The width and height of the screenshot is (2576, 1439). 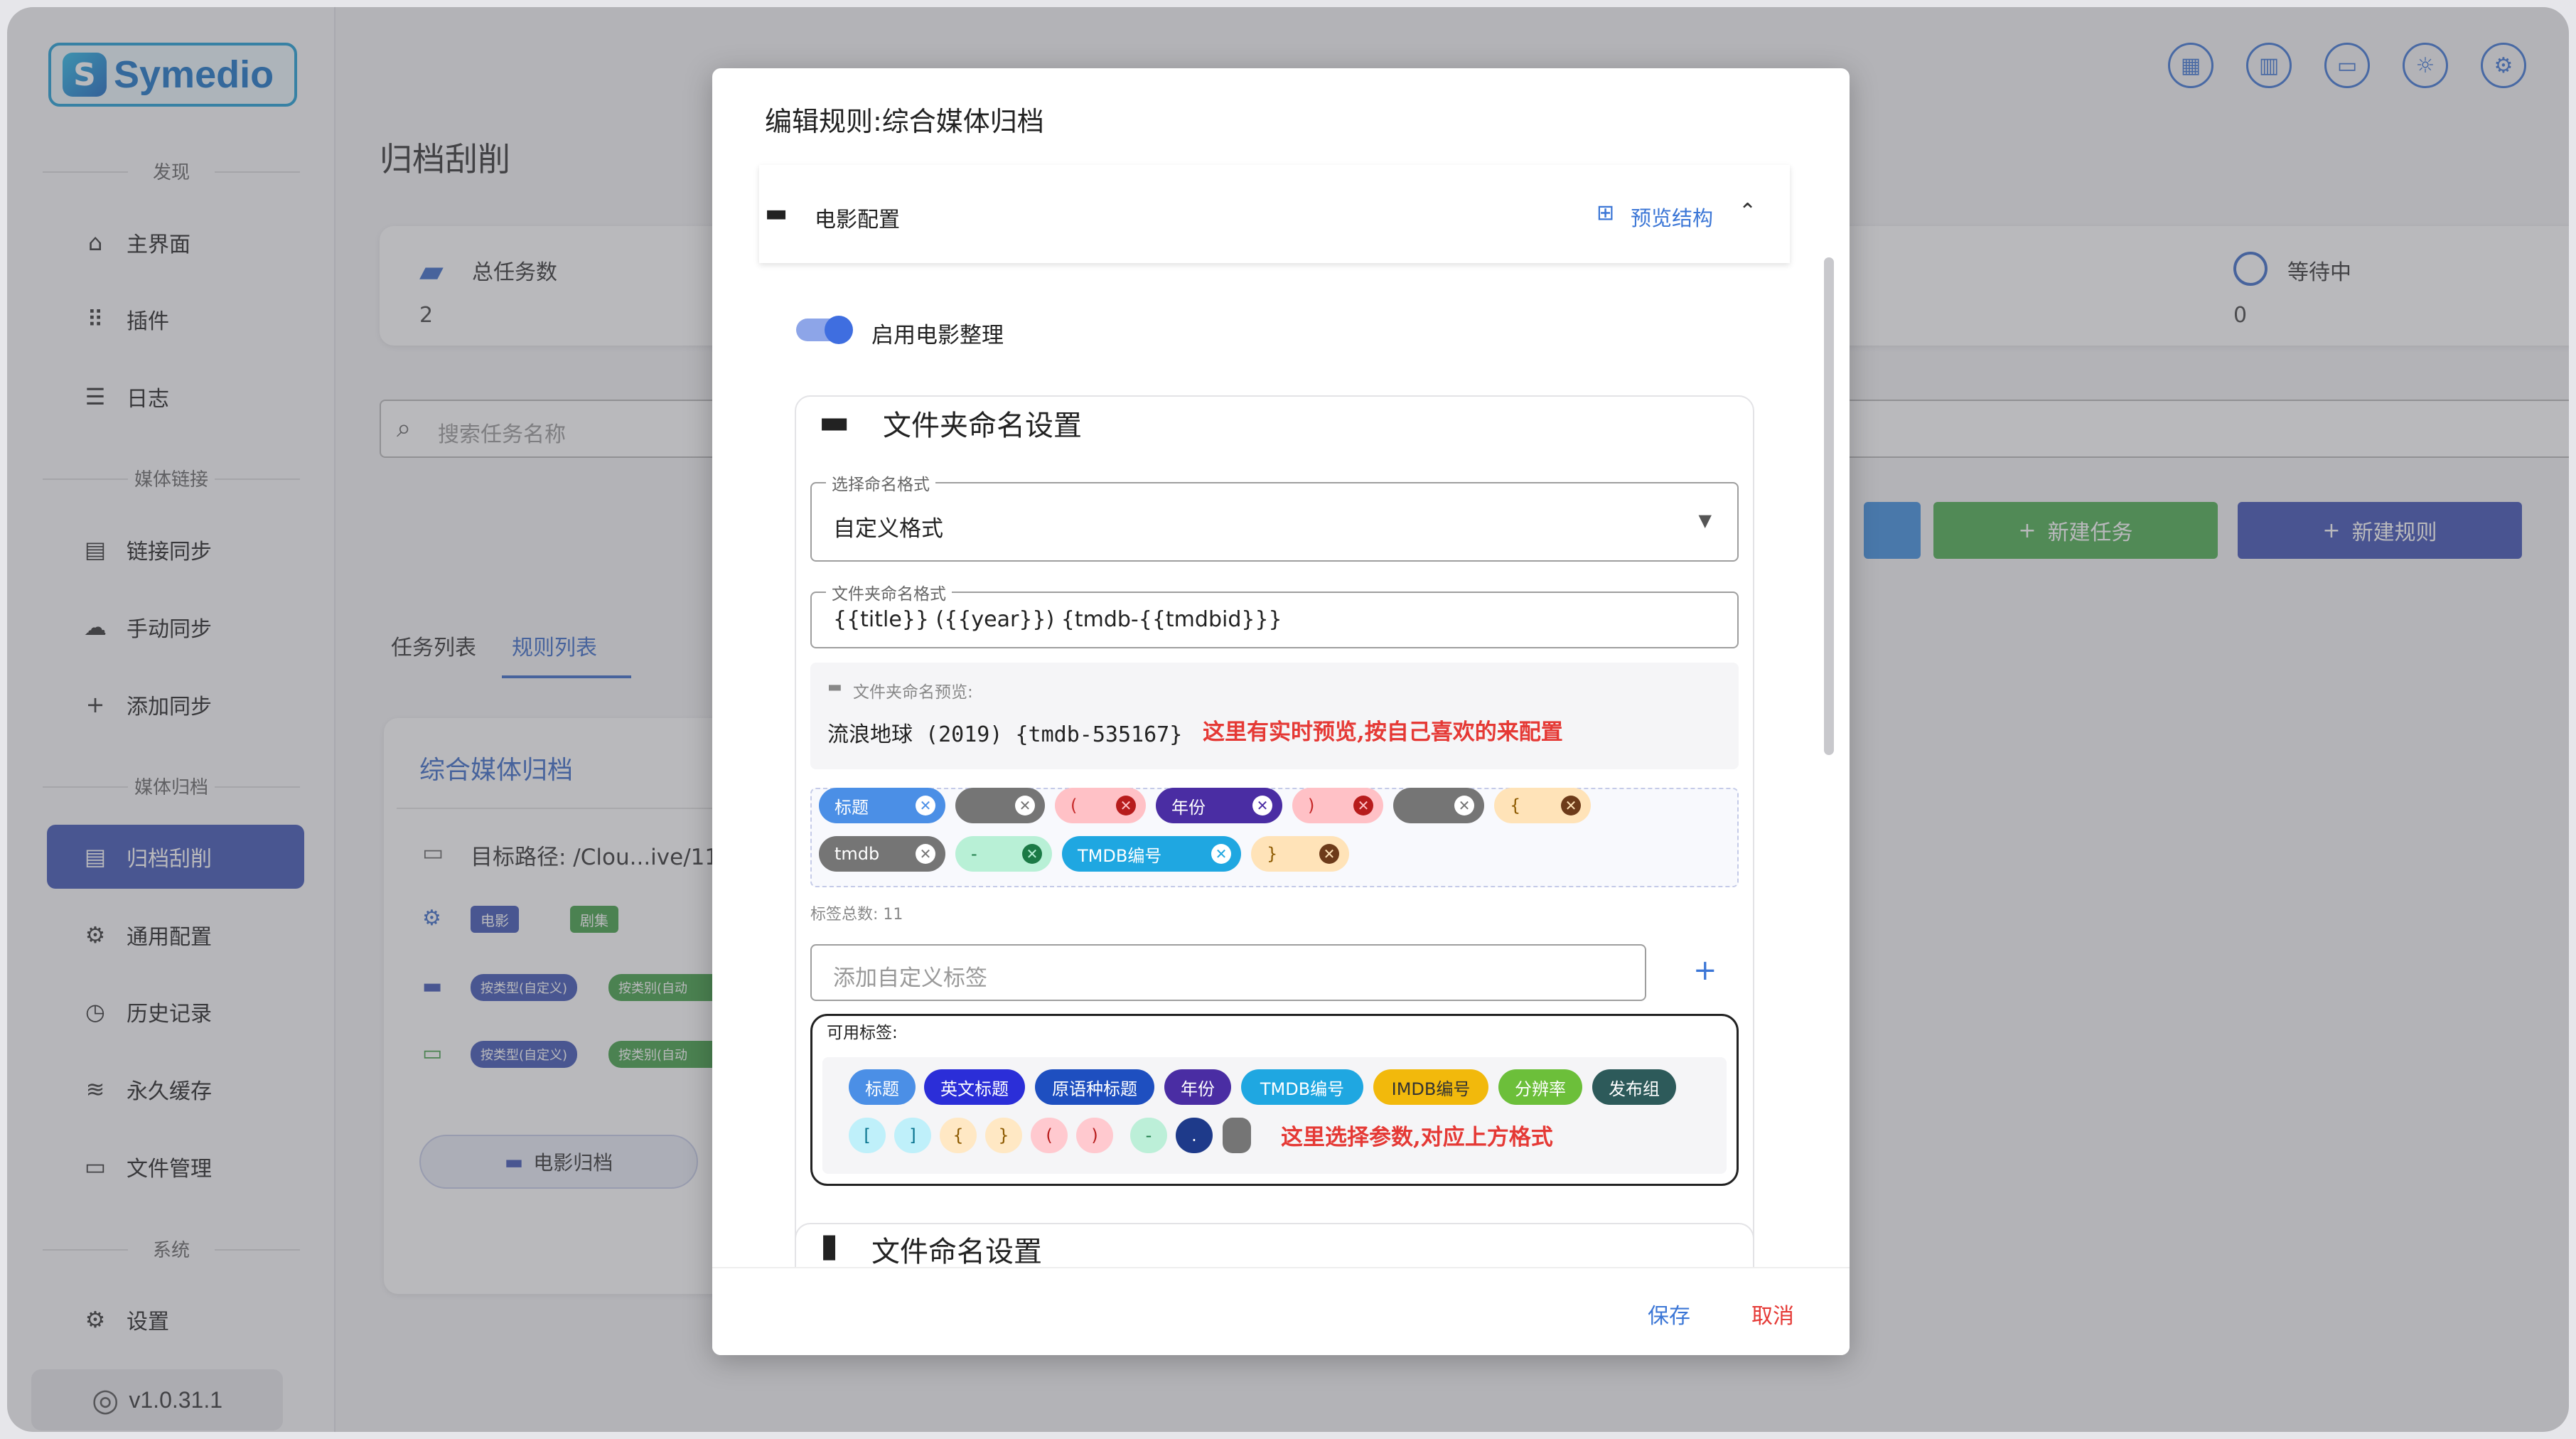 What do you see at coordinates (1197, 1087) in the screenshot?
I see `avail-tag-year: 年份` at bounding box center [1197, 1087].